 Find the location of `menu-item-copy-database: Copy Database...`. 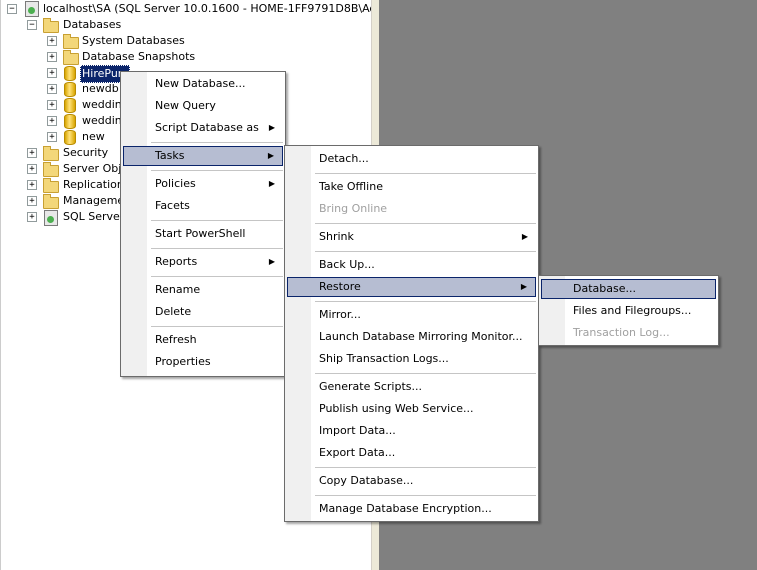

menu-item-copy-database: Copy Database... is located at coordinates (411, 481).